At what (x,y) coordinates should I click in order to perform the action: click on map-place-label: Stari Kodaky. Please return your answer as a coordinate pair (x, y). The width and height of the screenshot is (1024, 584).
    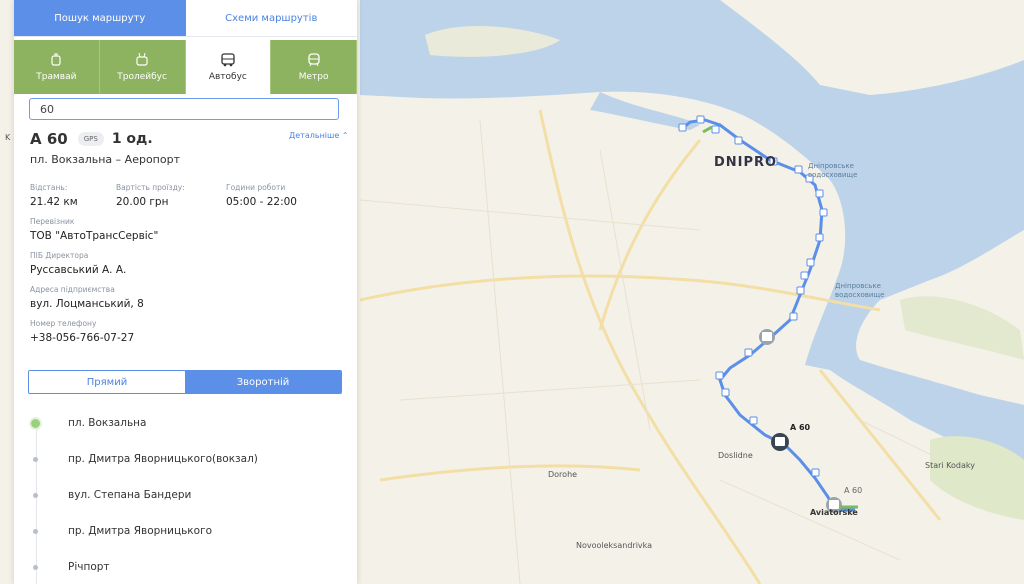
    Looking at the image, I should click on (950, 465).